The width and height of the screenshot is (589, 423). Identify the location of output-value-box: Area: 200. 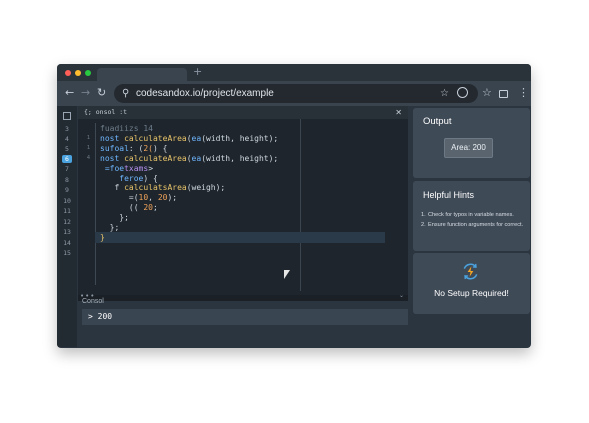
(468, 148).